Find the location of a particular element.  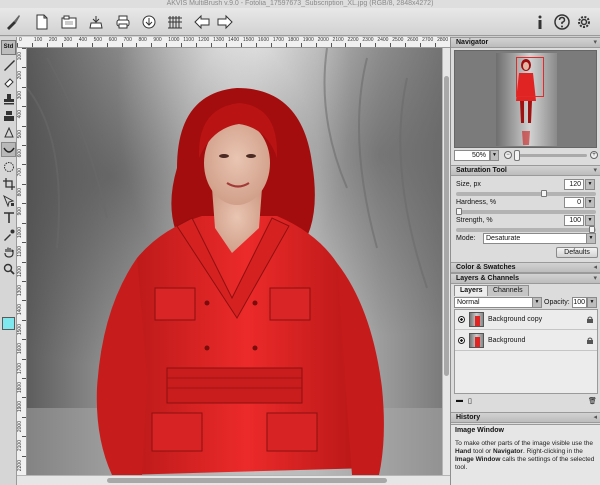

zoom-in-icon: + is located at coordinates (594, 155).